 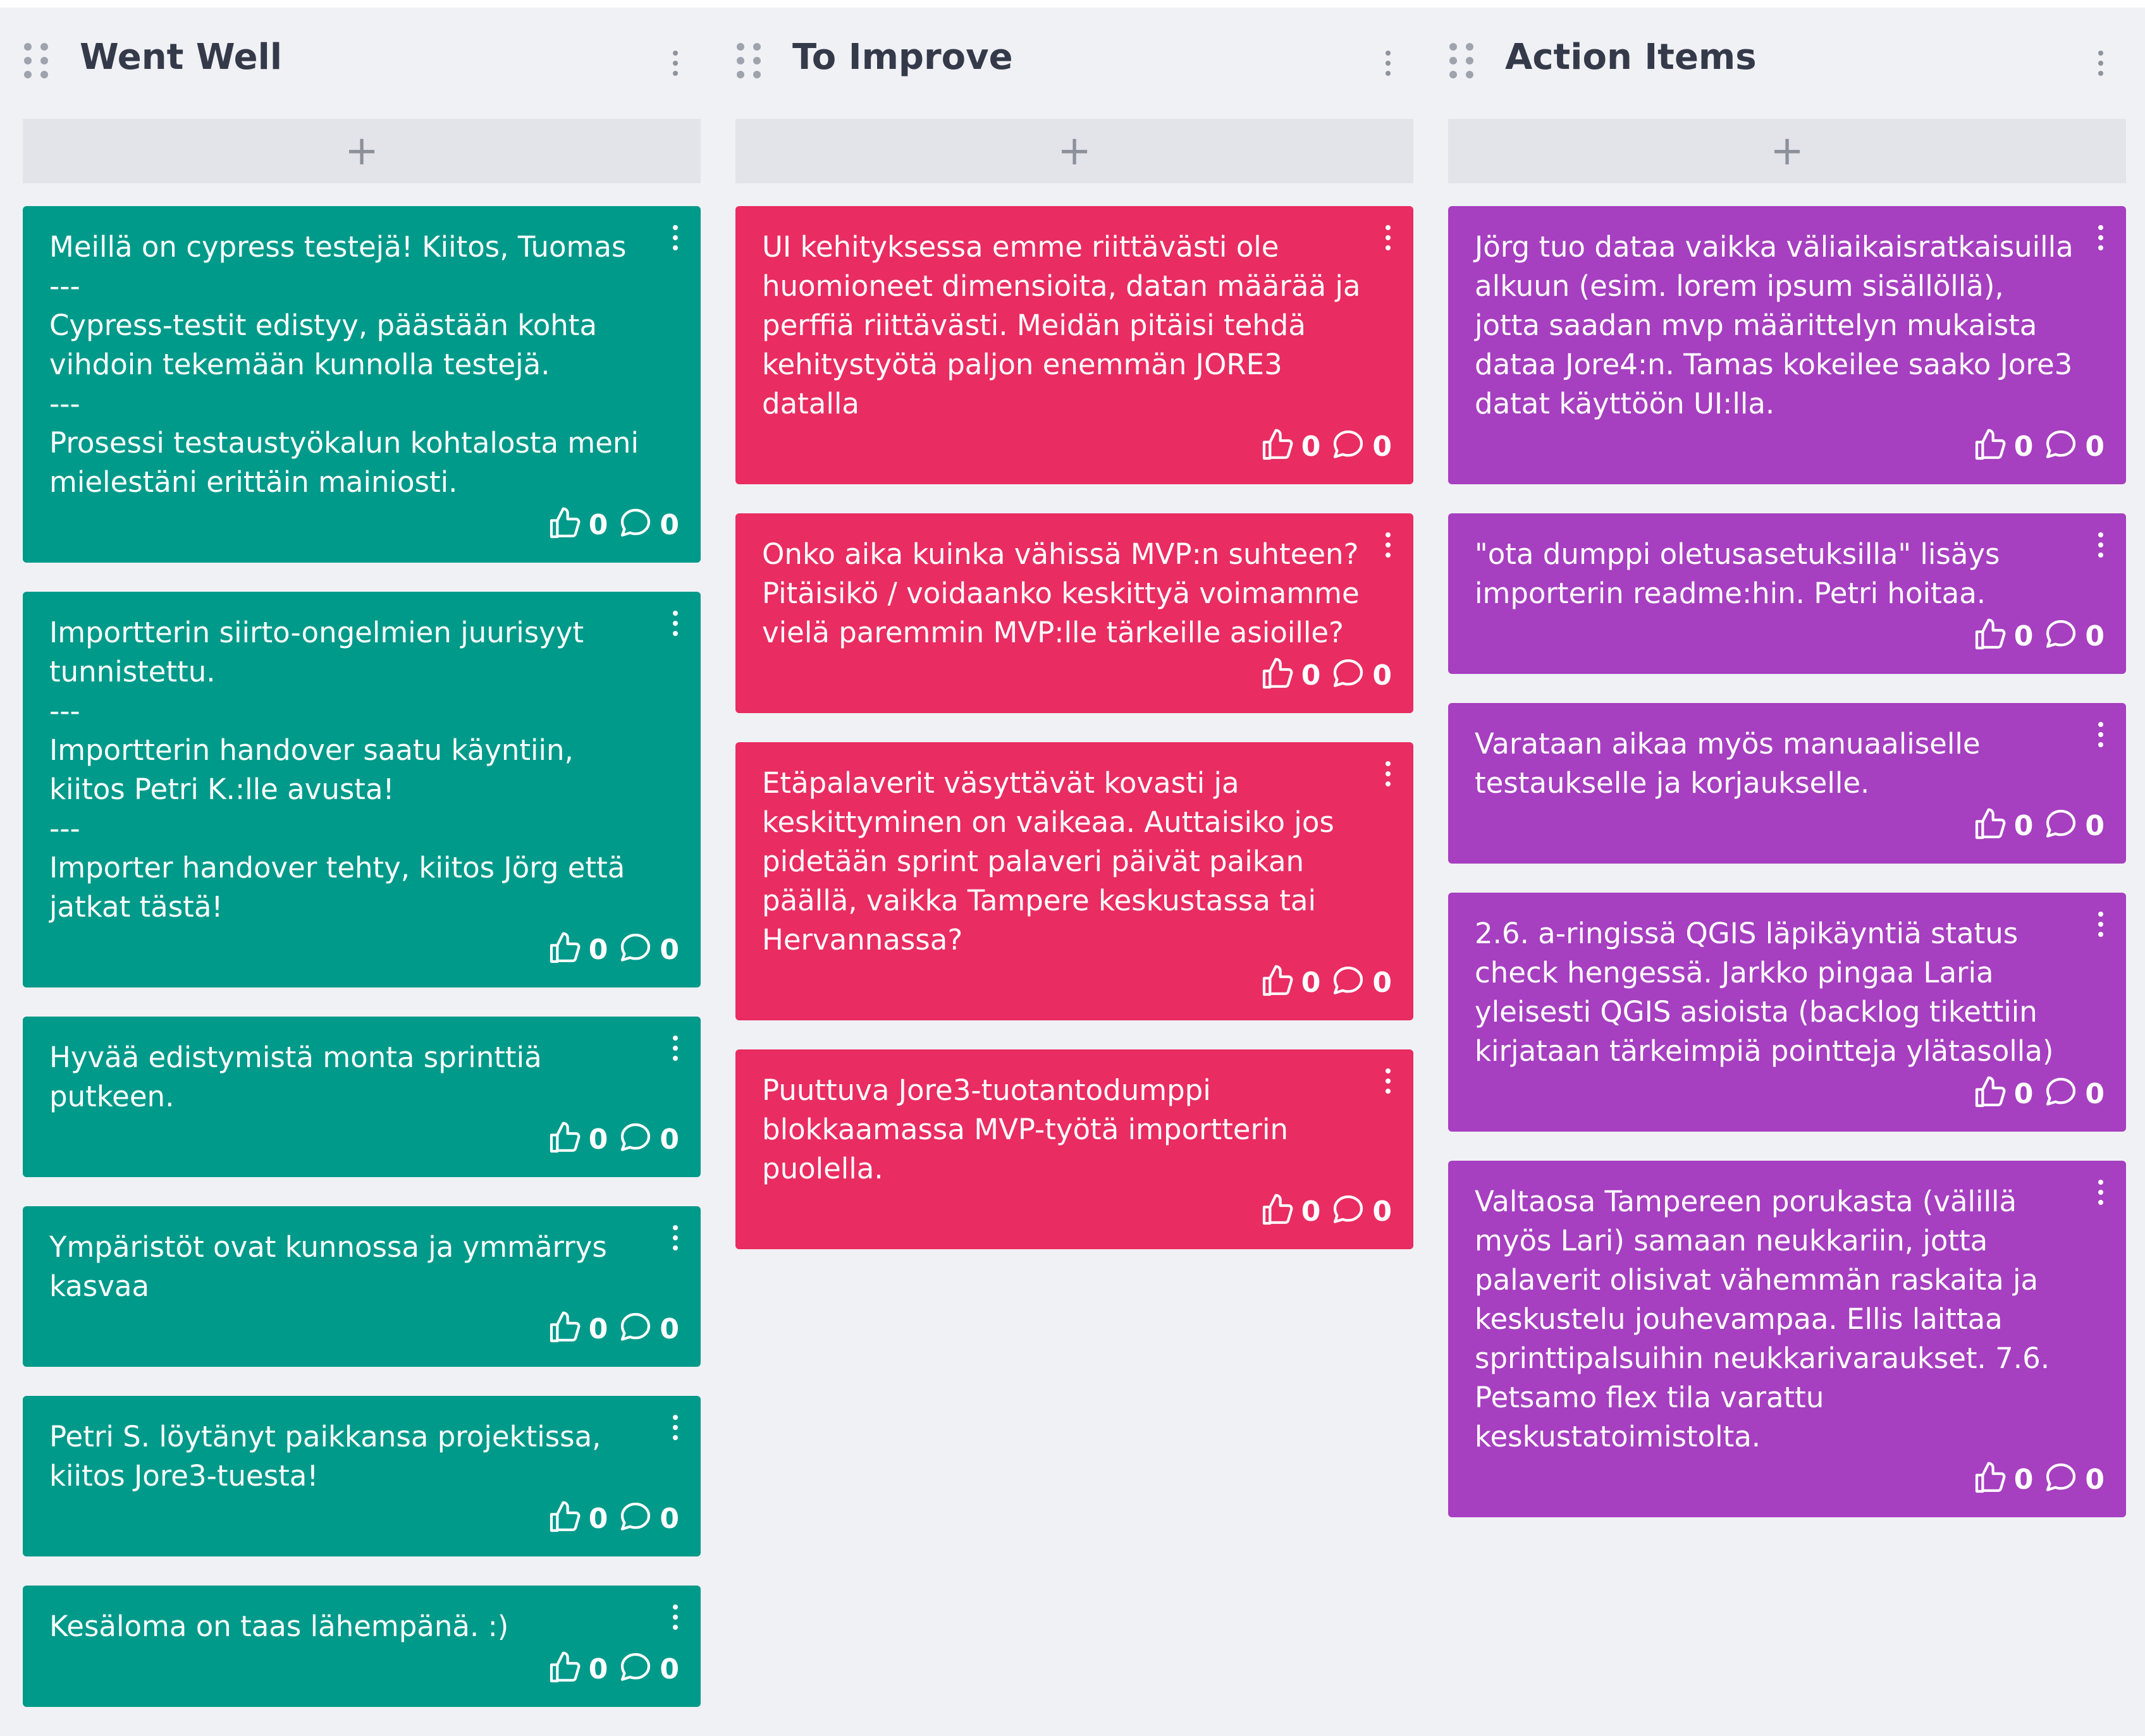 I want to click on top-bar, so click(x=1072, y=4).